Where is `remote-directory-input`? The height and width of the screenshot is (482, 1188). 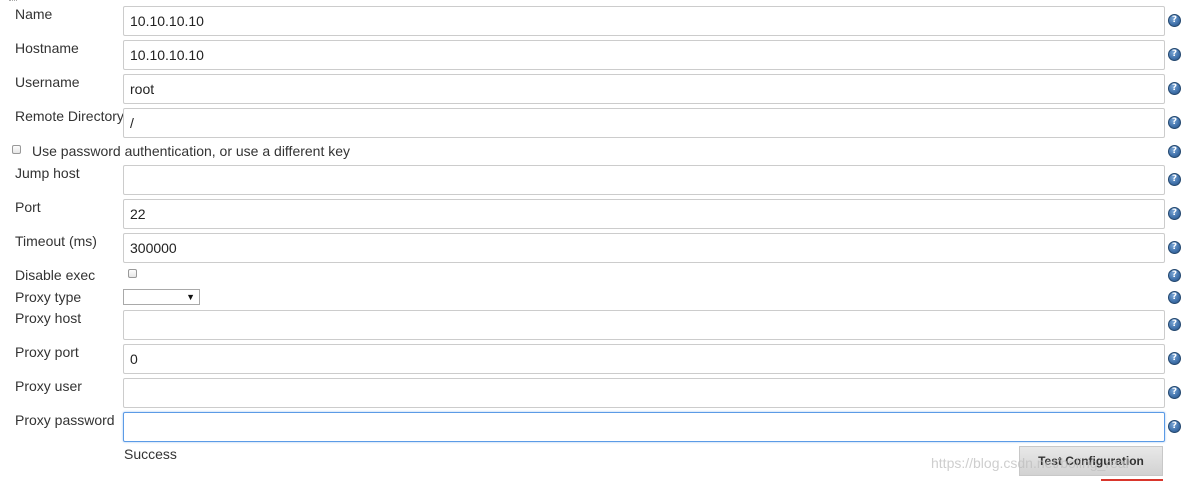 remote-directory-input is located at coordinates (644, 123).